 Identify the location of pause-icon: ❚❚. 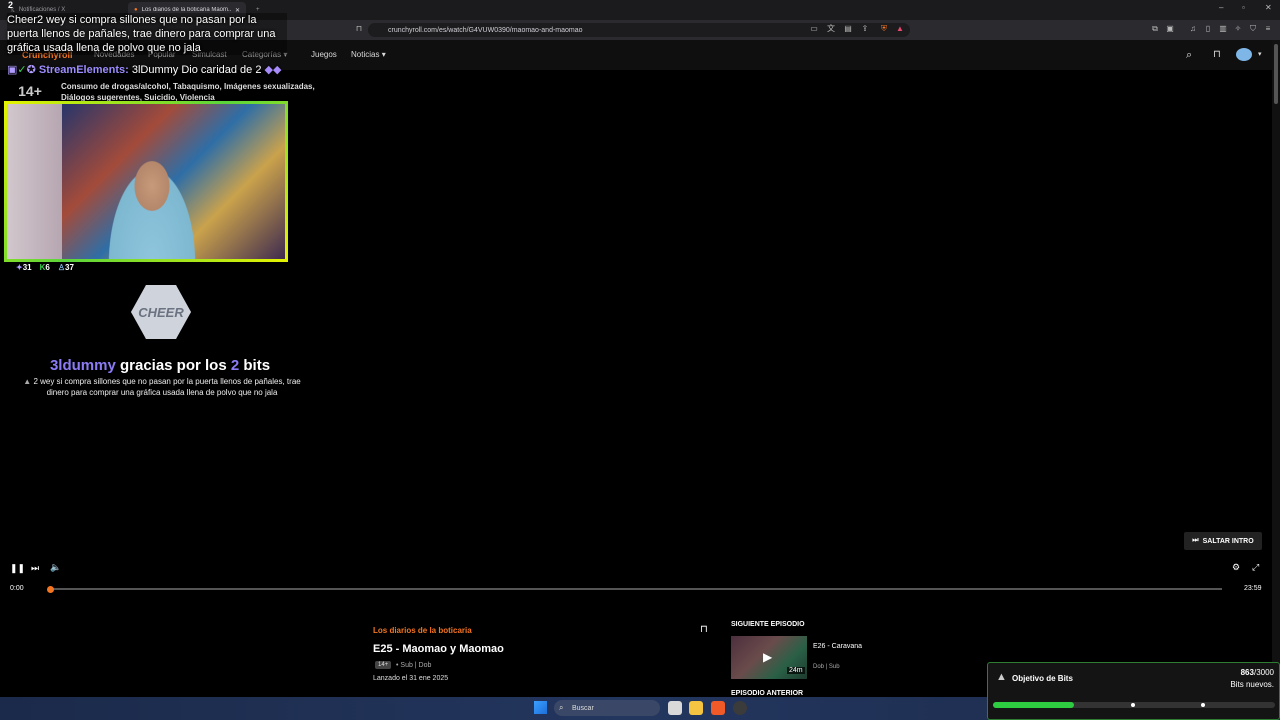
(17, 568).